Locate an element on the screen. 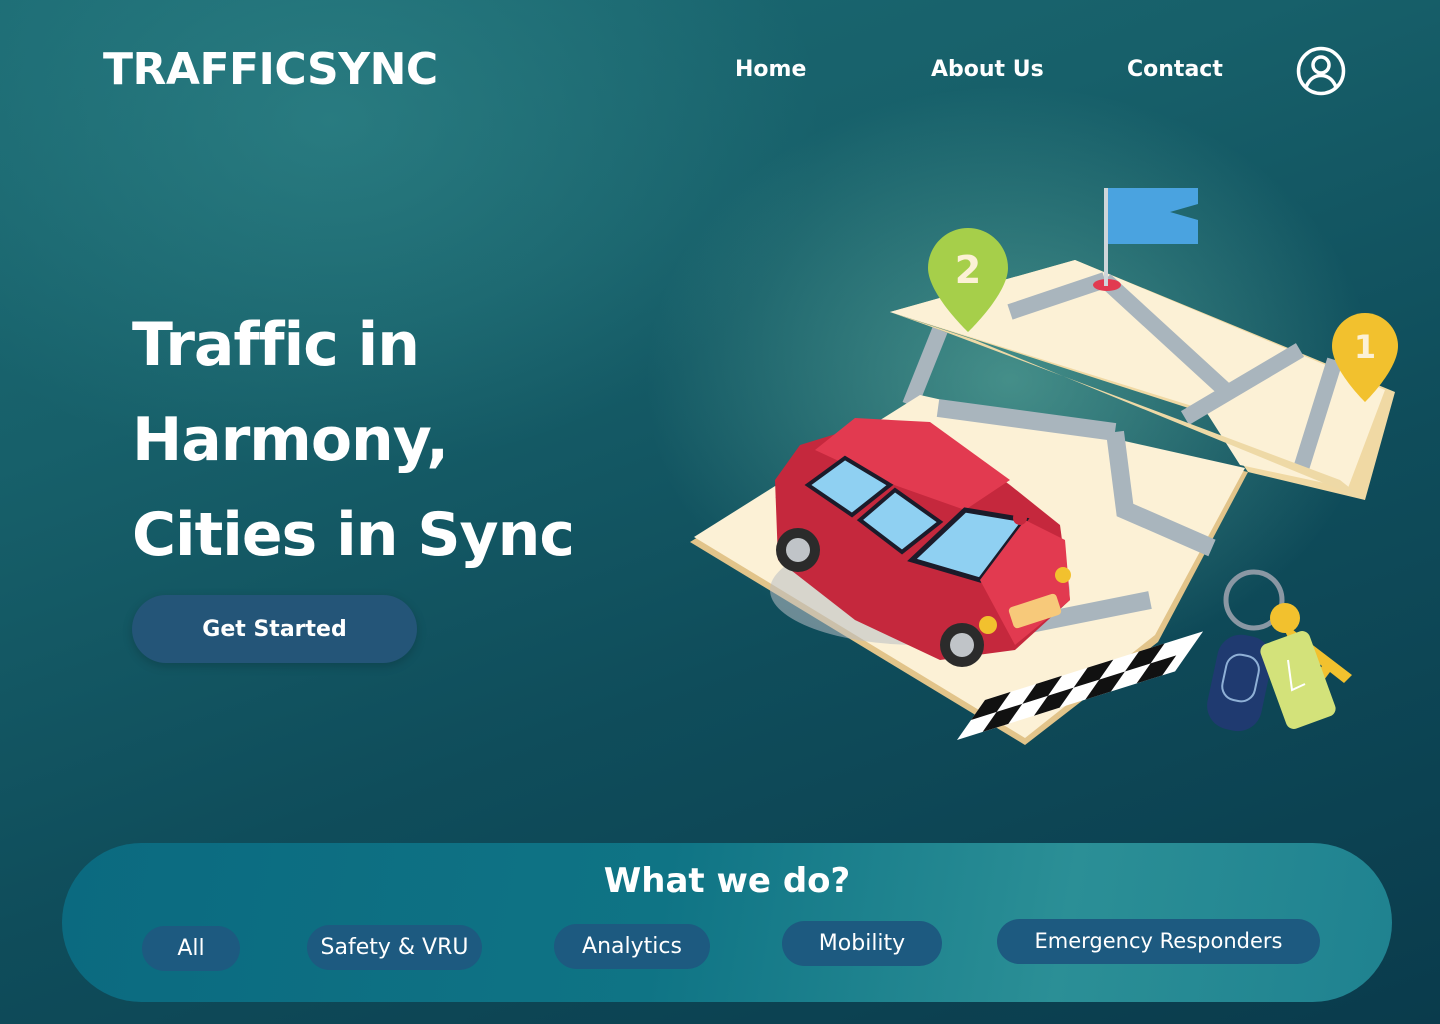 Image resolution: width=1440 pixels, height=1024 pixels. filter-safety-vru-button: Safety & VRU is located at coordinates (394, 947).